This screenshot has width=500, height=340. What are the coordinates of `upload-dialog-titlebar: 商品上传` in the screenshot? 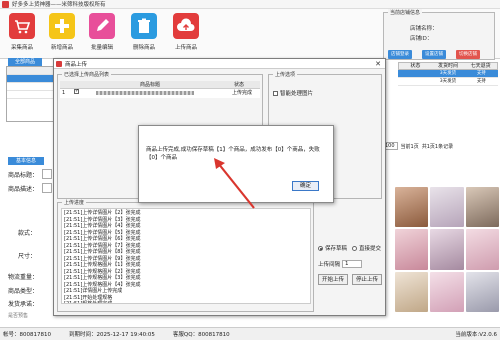 It's located at (219, 64).